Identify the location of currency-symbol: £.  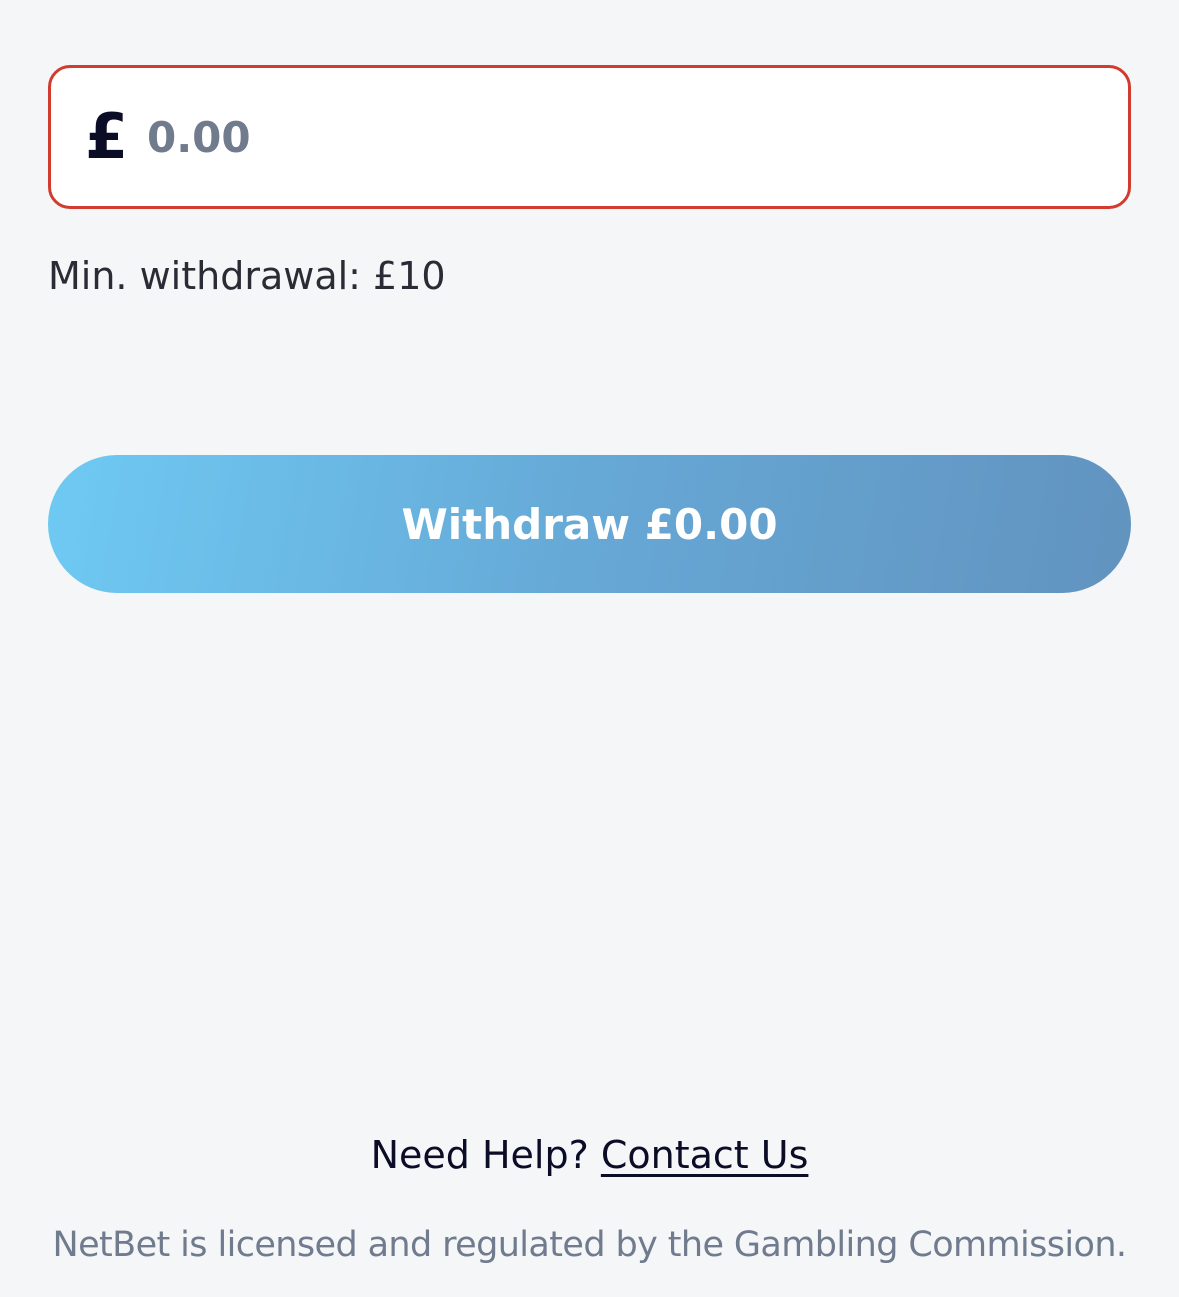
(107, 136).